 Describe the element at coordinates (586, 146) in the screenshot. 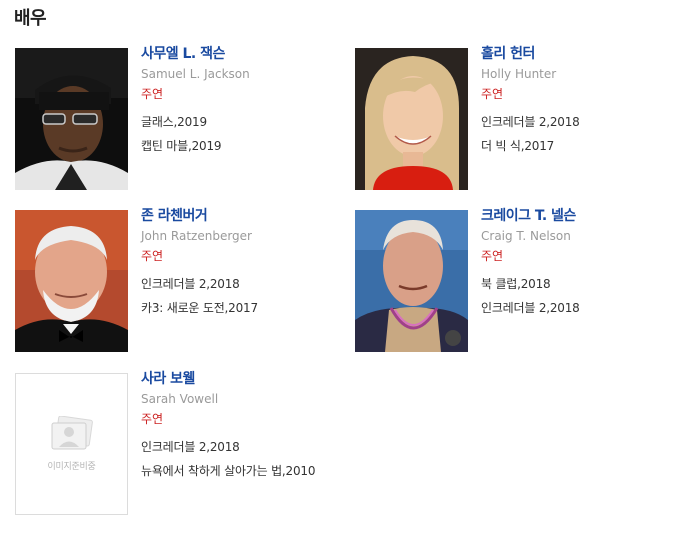

I see `filmography-item: 더 빅 식,2017` at that location.